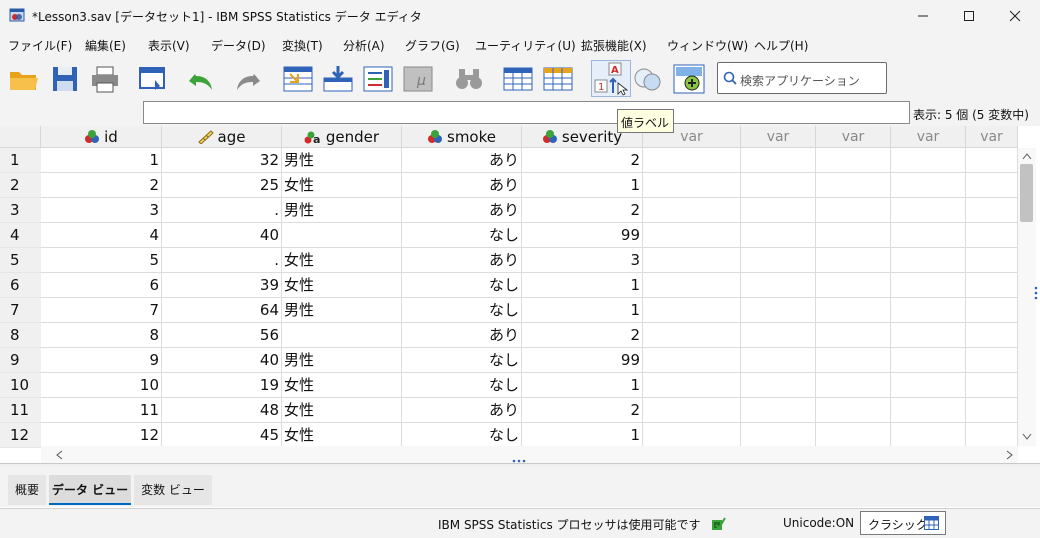 This screenshot has height=538, width=1040. Describe the element at coordinates (342, 137) in the screenshot. I see `column-header-gender: a gender` at that location.